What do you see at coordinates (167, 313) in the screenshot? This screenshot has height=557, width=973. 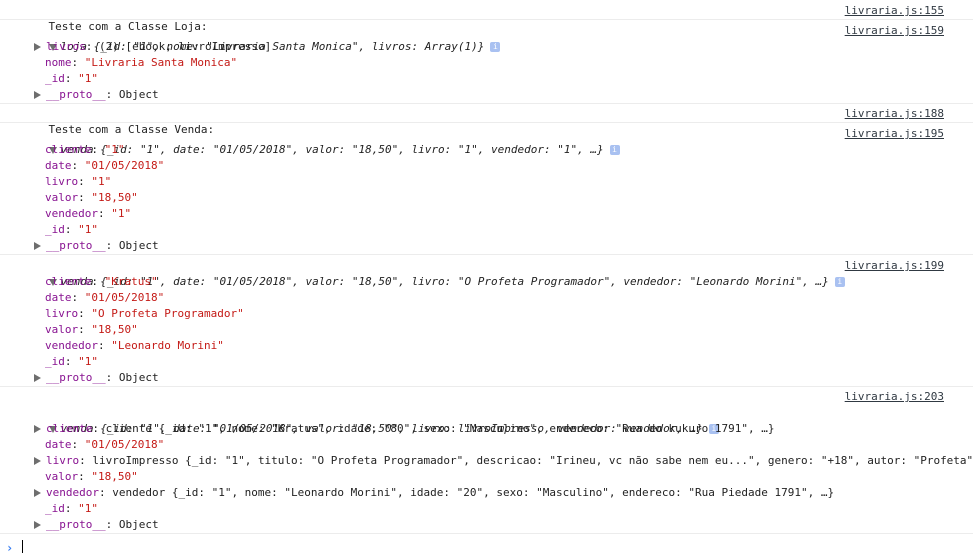 I see `property-value: "O Profeta Programador"` at bounding box center [167, 313].